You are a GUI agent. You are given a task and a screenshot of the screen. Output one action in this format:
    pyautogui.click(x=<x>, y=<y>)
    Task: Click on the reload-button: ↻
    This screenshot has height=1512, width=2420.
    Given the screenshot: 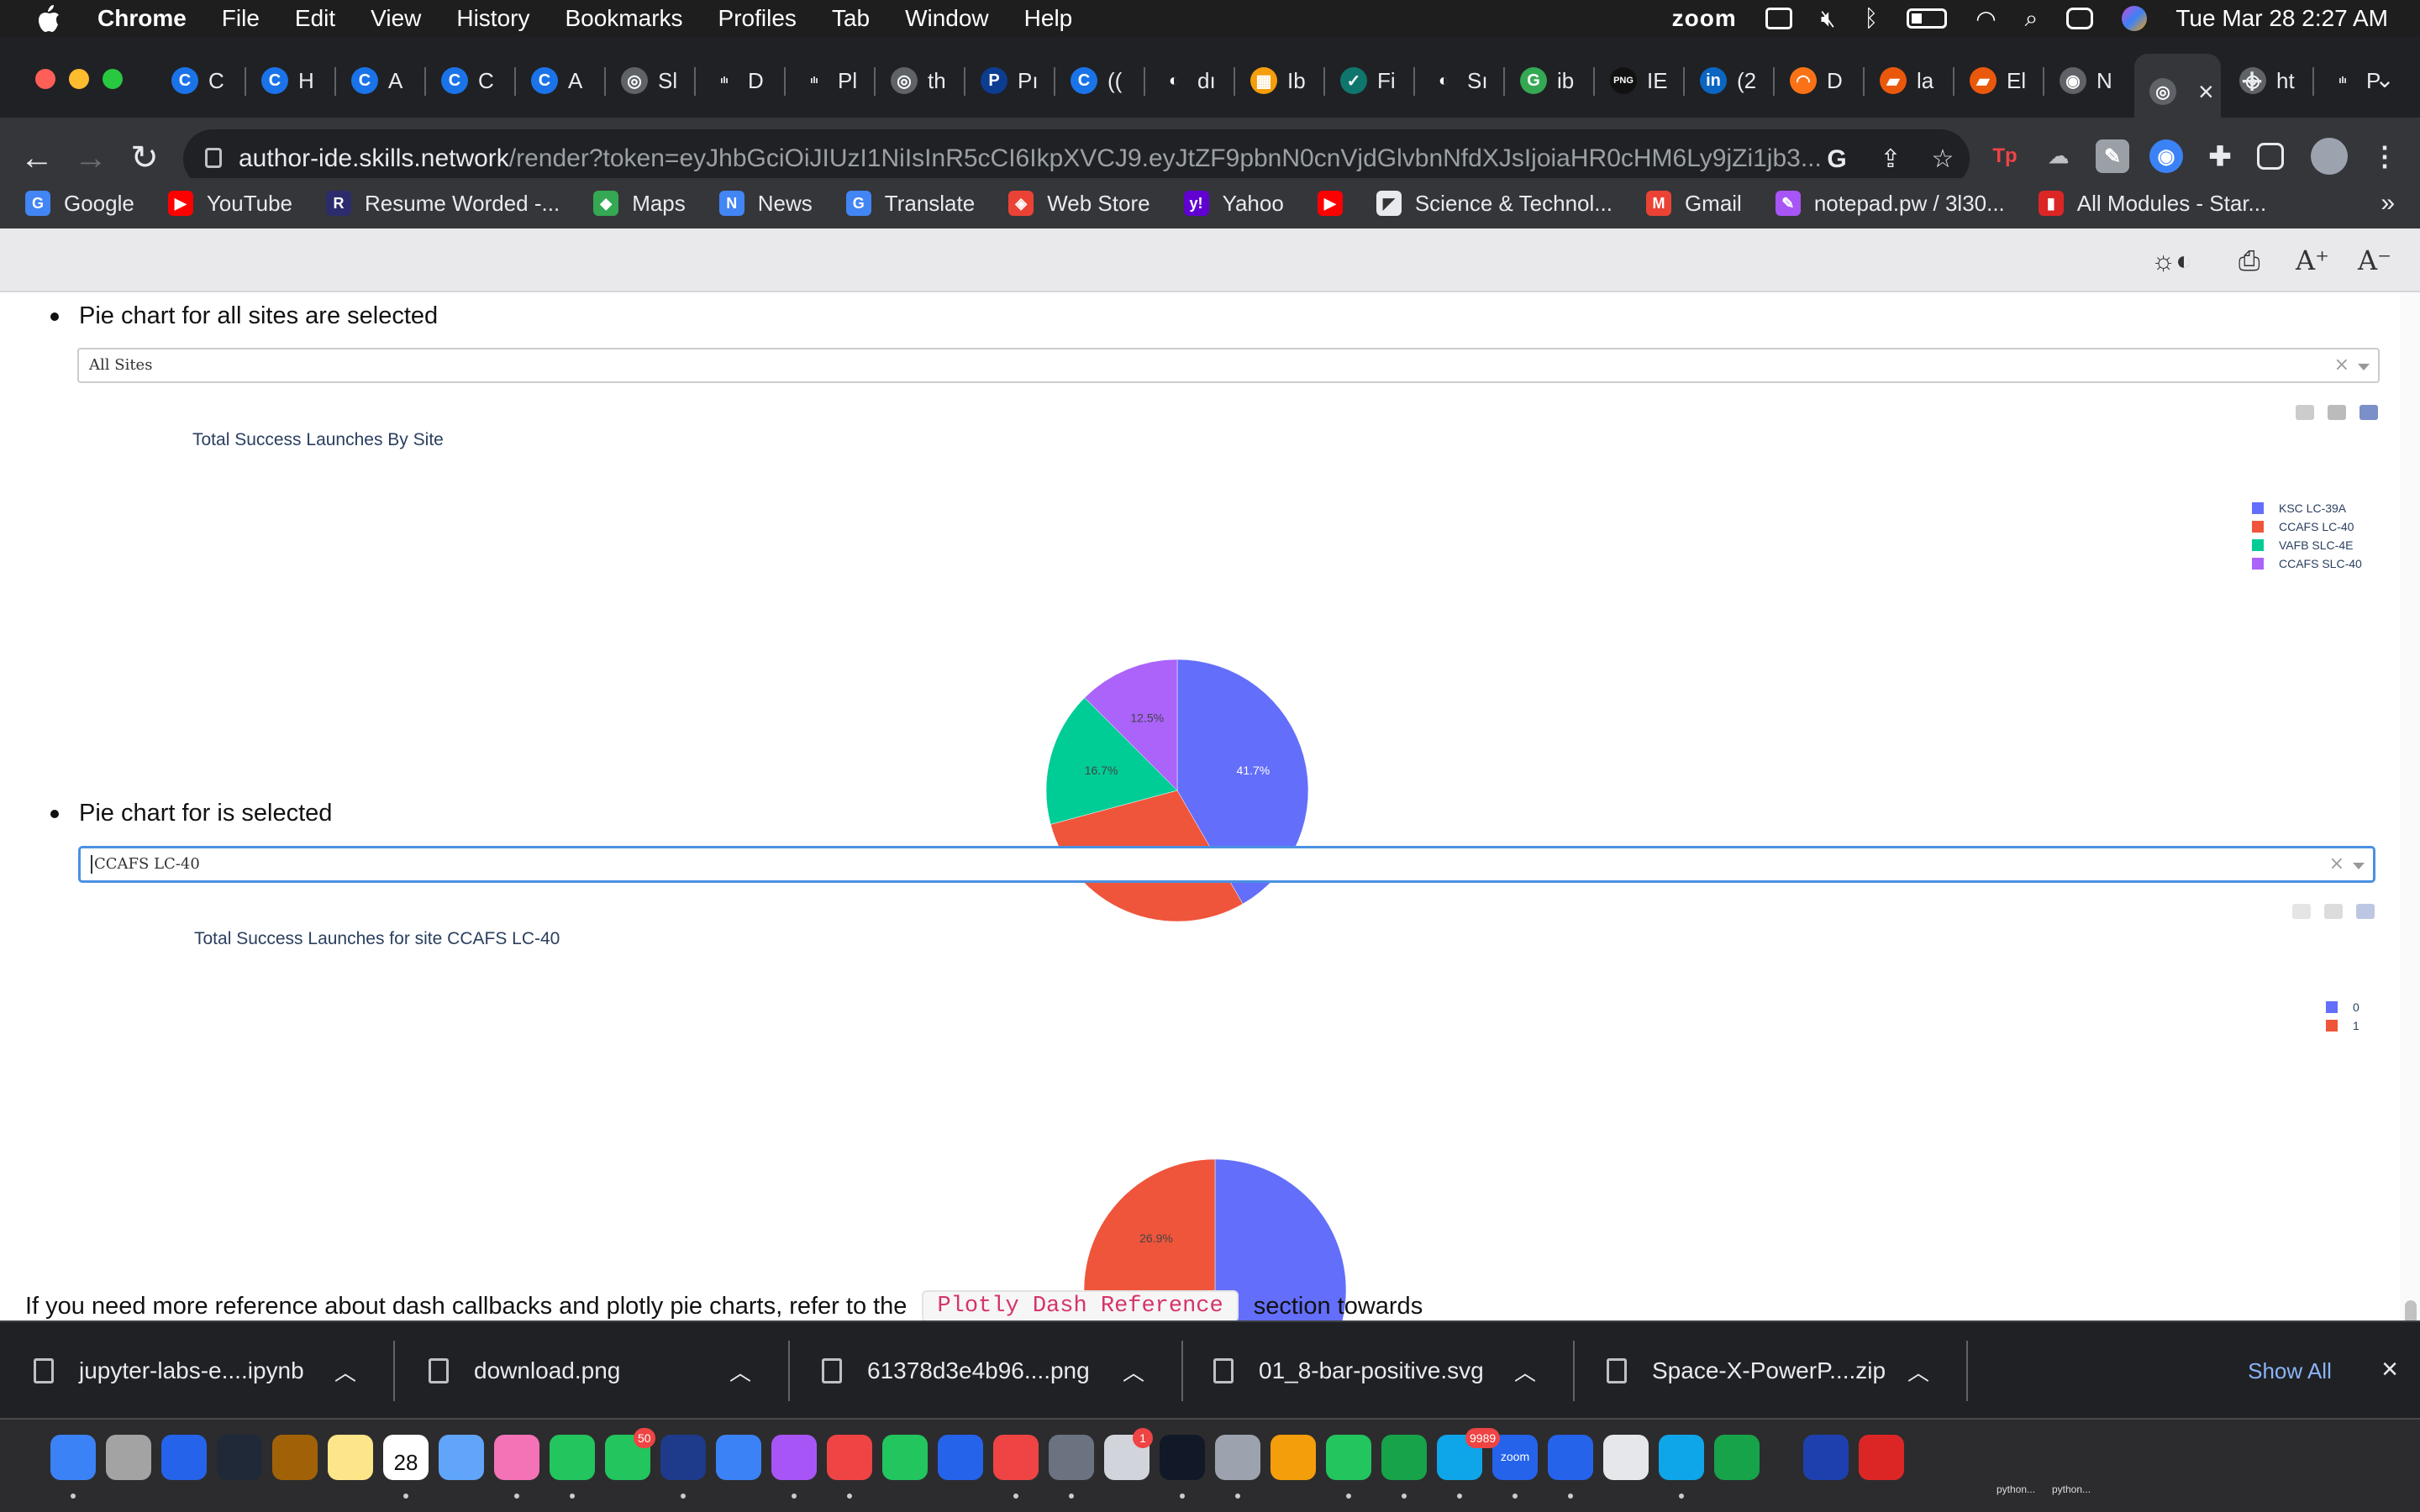 What is the action you would take?
    pyautogui.click(x=144, y=158)
    